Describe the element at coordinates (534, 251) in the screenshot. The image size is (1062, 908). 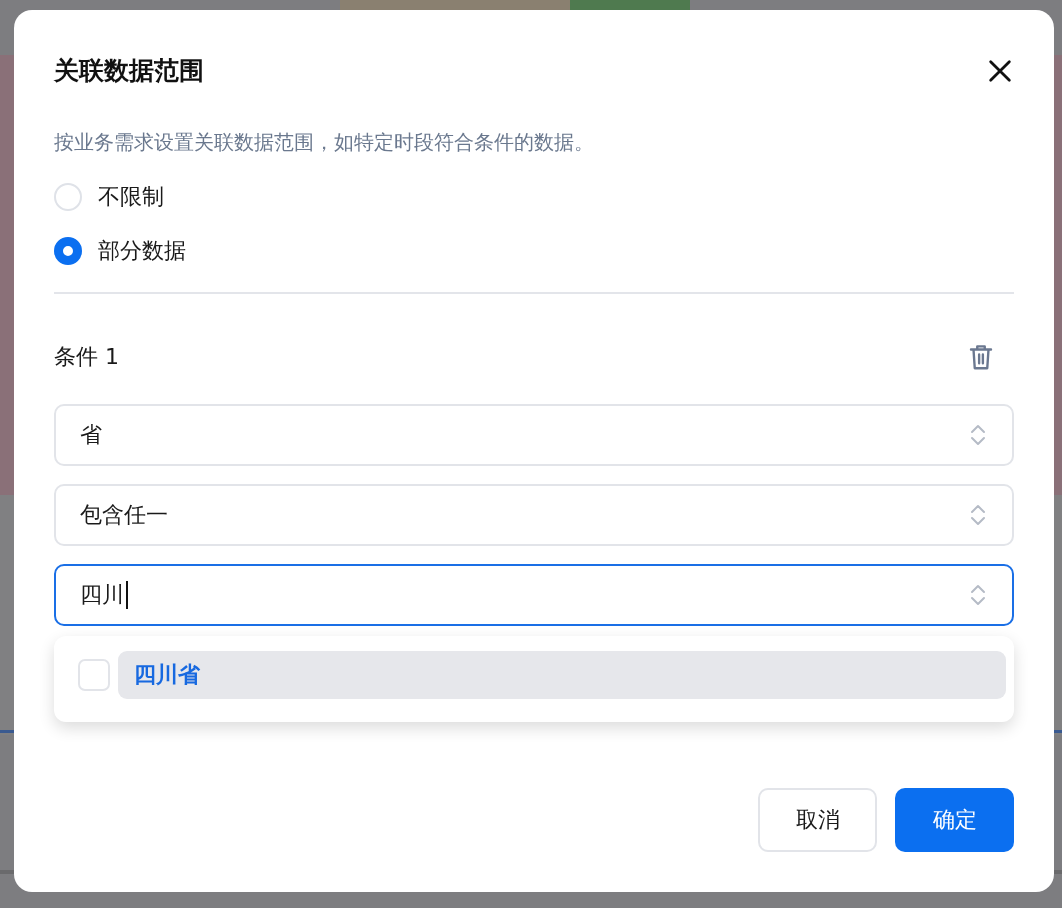
I see `scope-radio-option: 部分数据` at that location.